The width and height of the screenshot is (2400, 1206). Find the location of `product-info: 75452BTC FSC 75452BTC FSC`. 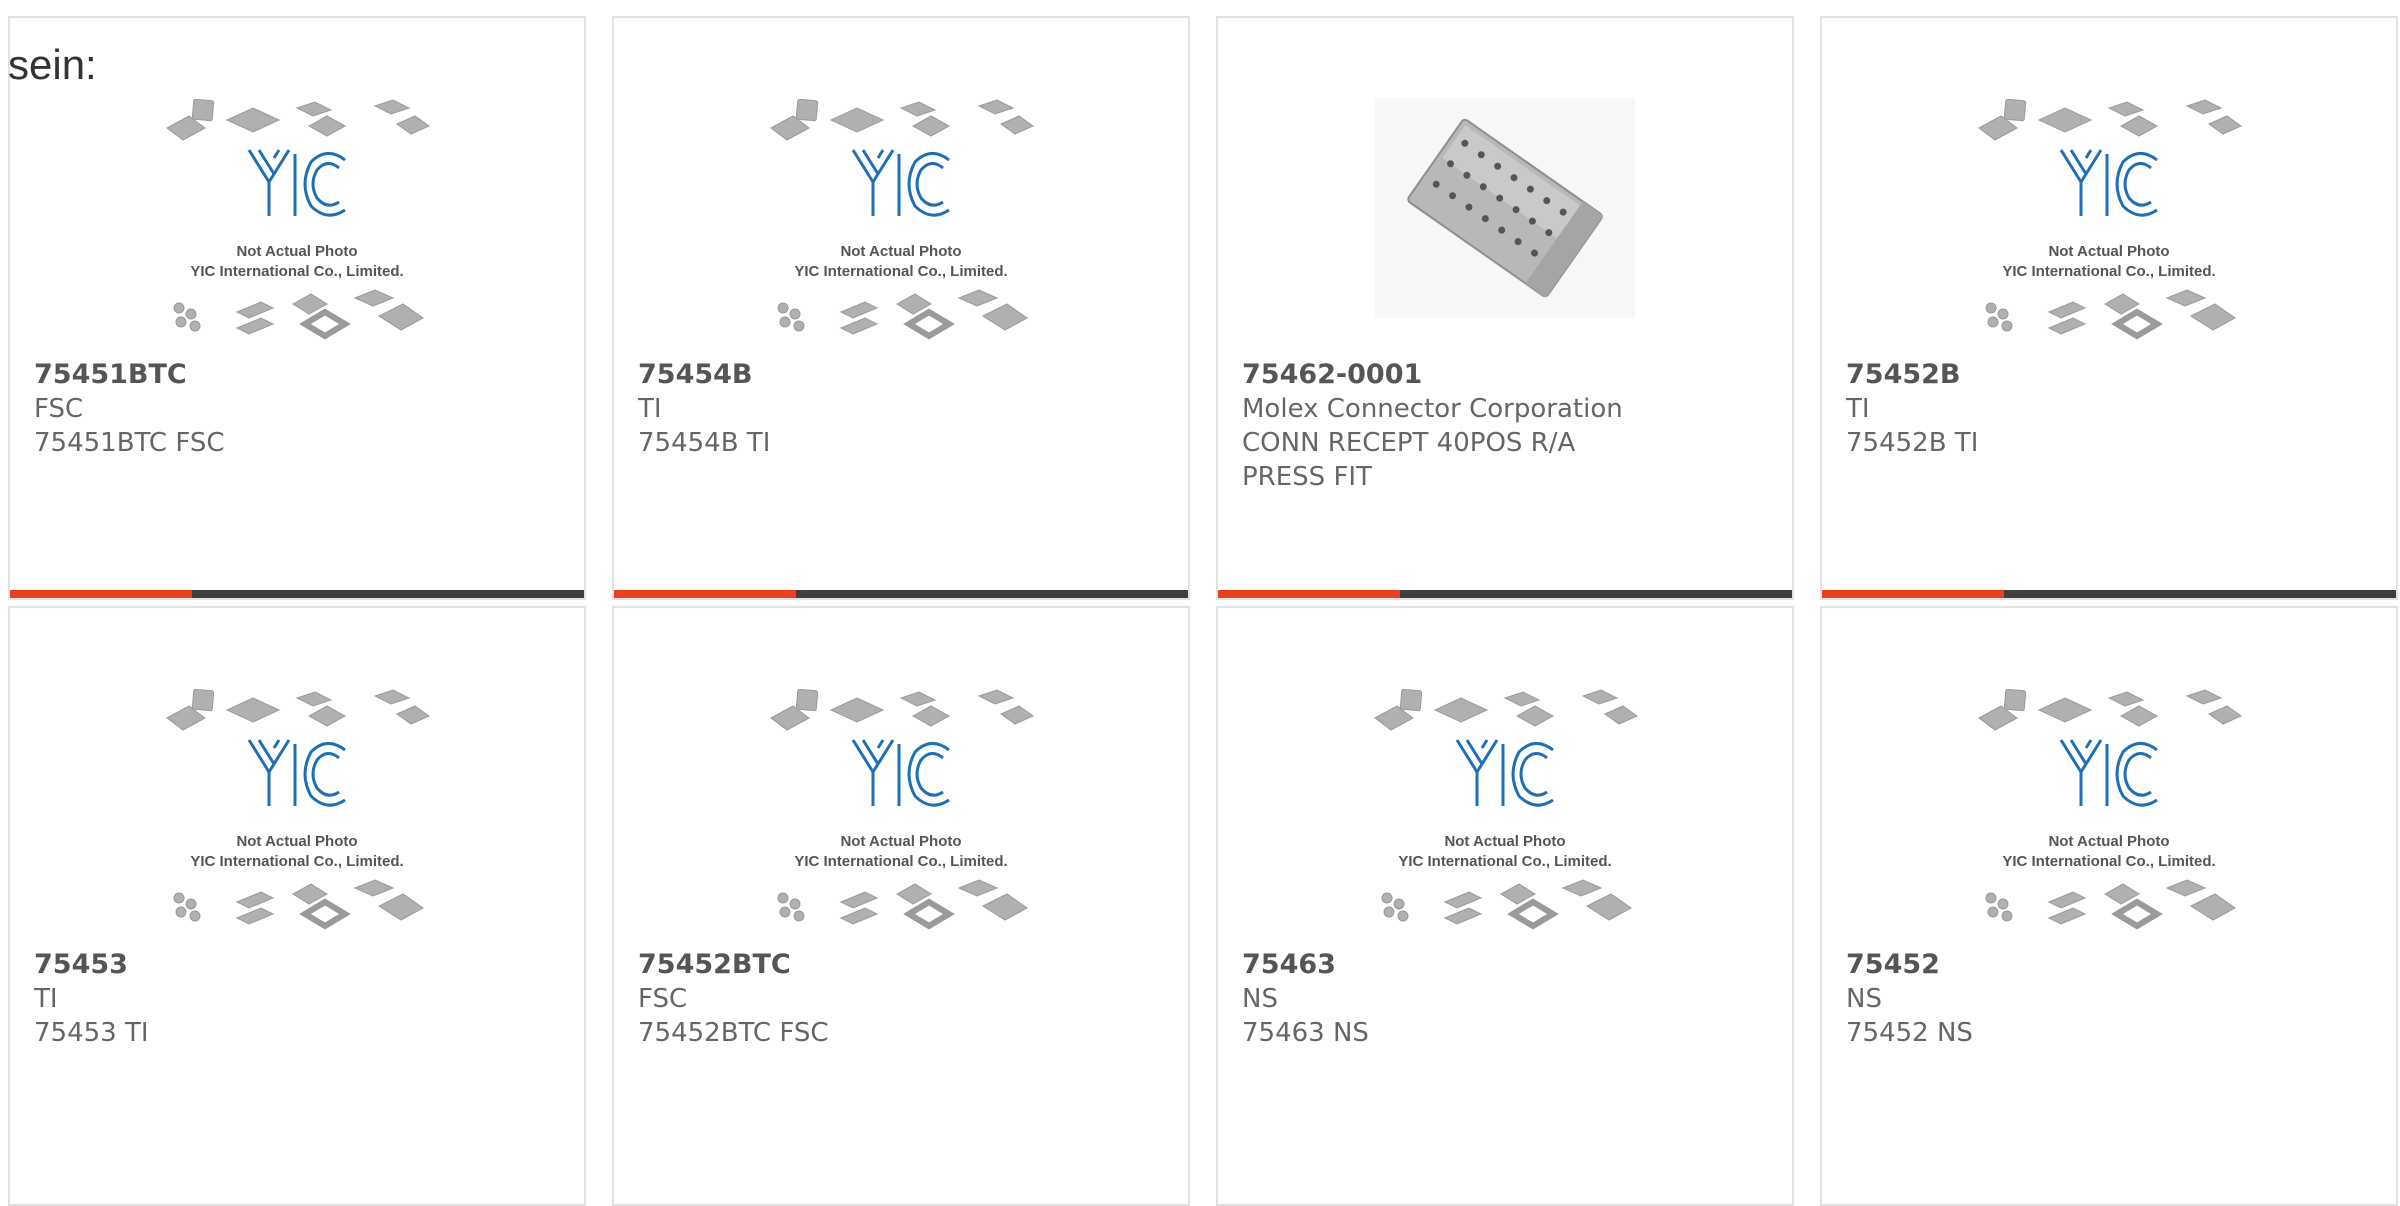

product-info: 75452BTC FSC 75452BTC FSC is located at coordinates (901, 999).